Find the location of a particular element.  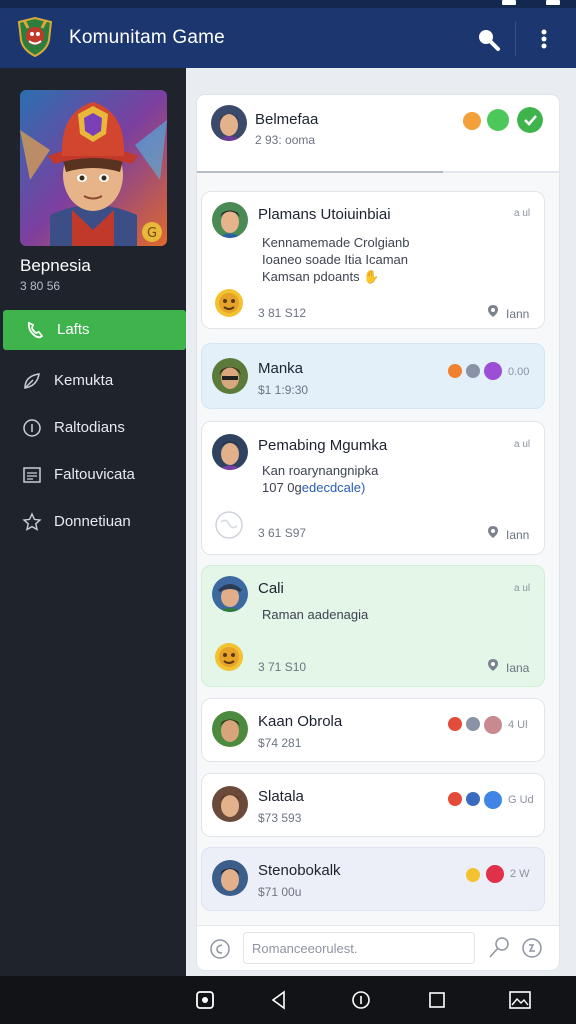

hand-emoji-icon: ✋ is located at coordinates (371, 276).